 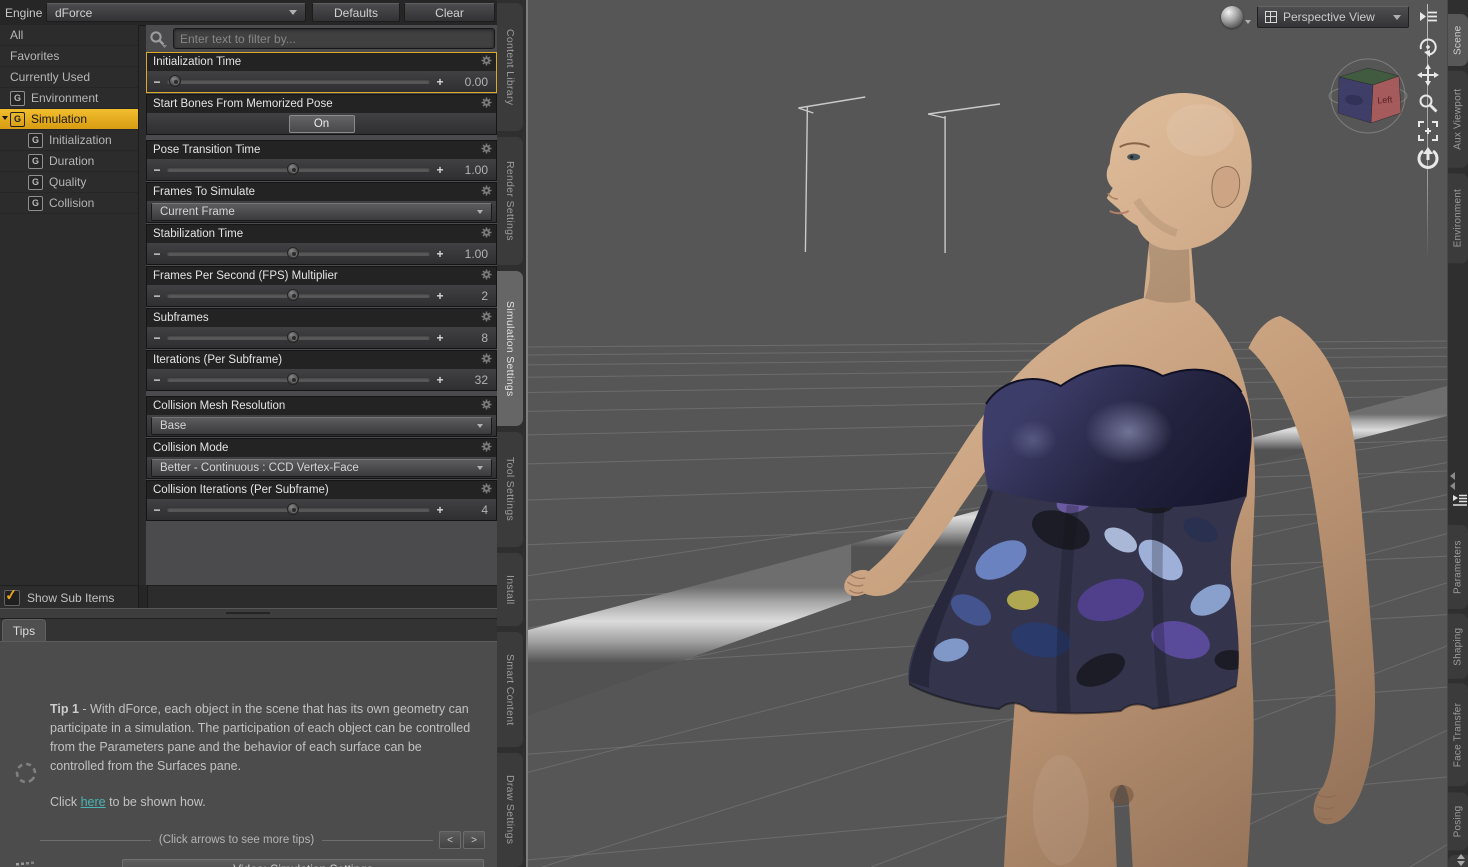 I want to click on tab-parameters: Parameters, so click(x=1458, y=566).